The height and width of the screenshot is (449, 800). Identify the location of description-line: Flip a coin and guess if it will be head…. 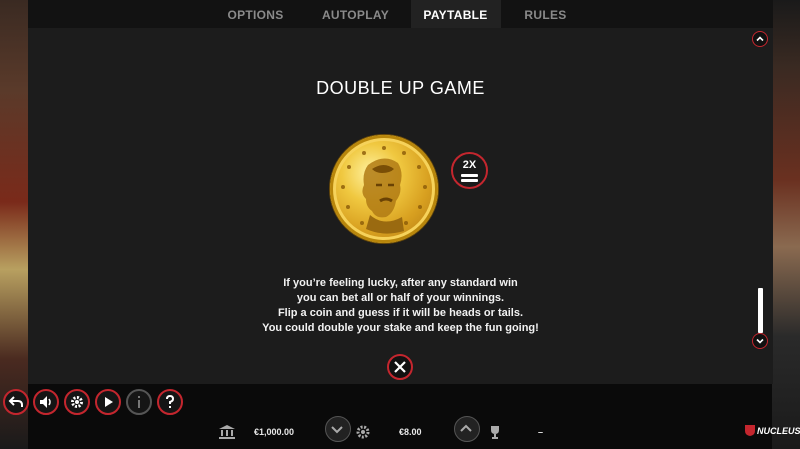
(400, 313).